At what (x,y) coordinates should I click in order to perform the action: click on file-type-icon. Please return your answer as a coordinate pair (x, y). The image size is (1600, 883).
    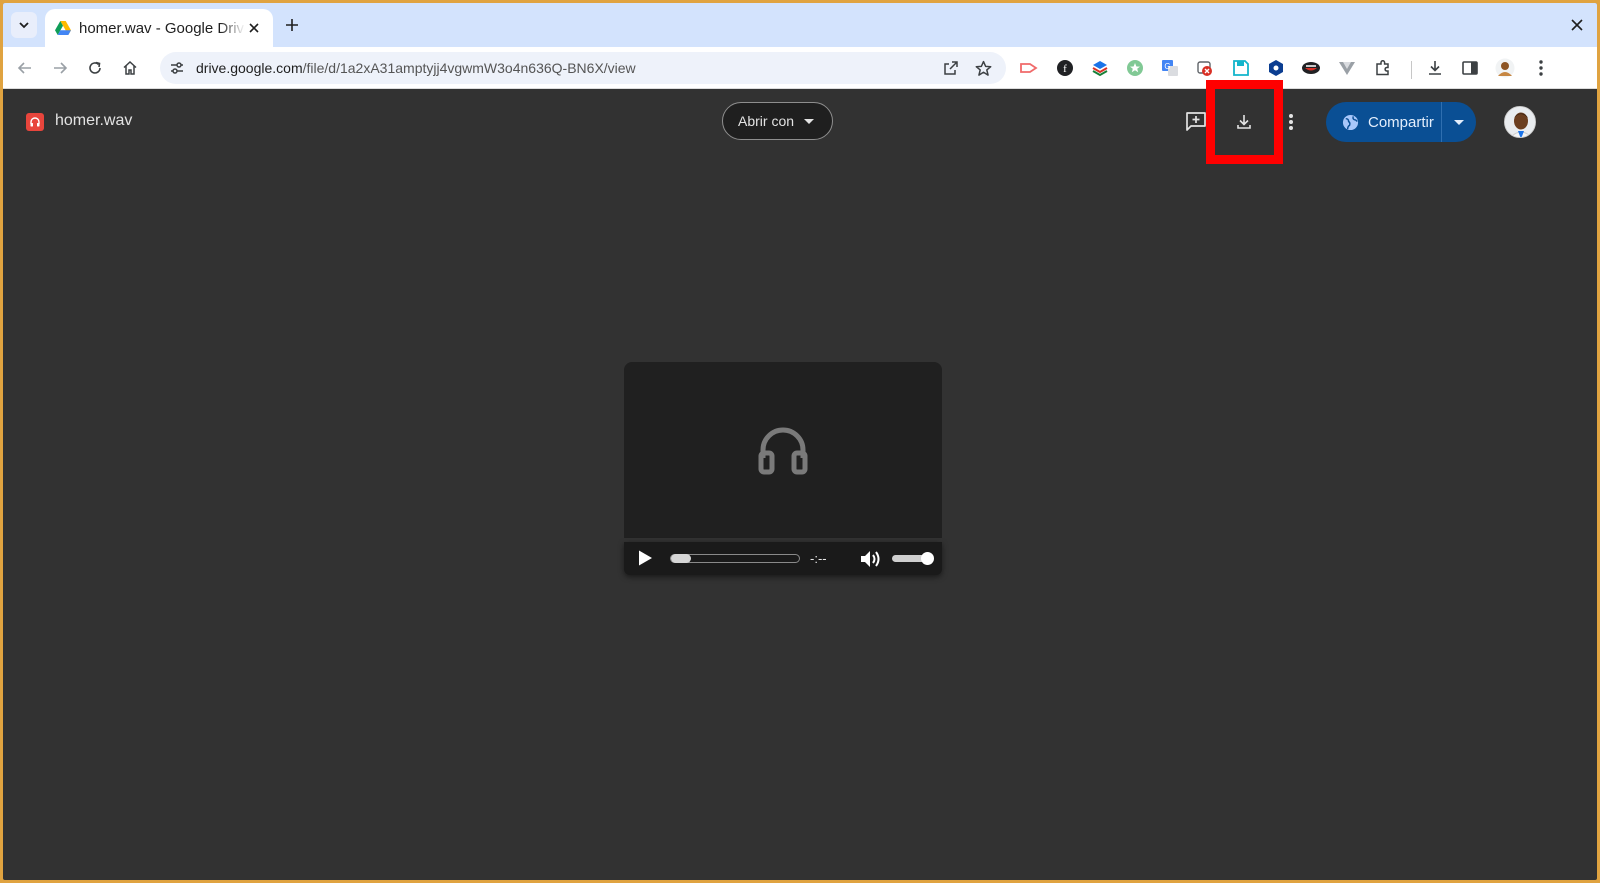
    Looking at the image, I should click on (35, 122).